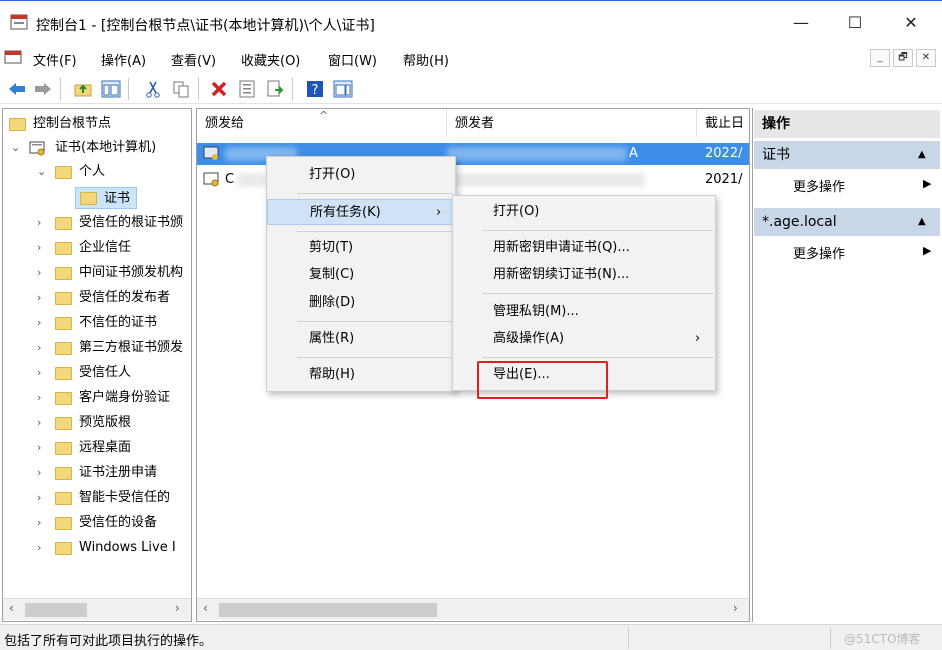 This screenshot has height=650, width=942. What do you see at coordinates (572, 123) in the screenshot?
I see `column-header-issuer: 颁发者` at bounding box center [572, 123].